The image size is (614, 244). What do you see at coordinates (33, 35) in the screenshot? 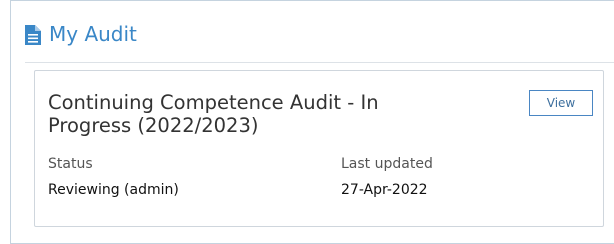
I see `document-icon` at bounding box center [33, 35].